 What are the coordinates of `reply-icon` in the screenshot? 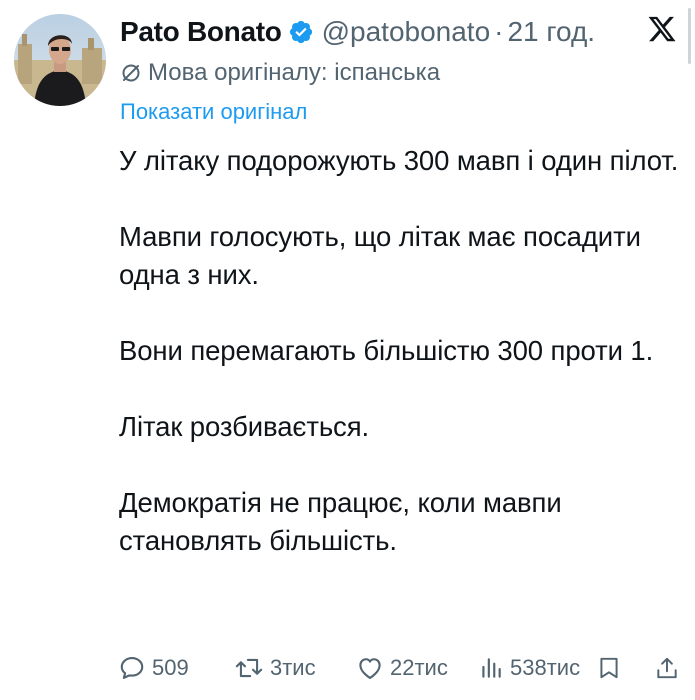 It's located at (132, 668).